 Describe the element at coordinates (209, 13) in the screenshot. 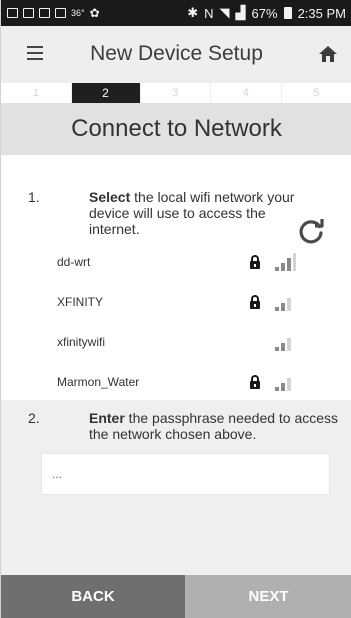

I see `nfc-icon: N` at that location.